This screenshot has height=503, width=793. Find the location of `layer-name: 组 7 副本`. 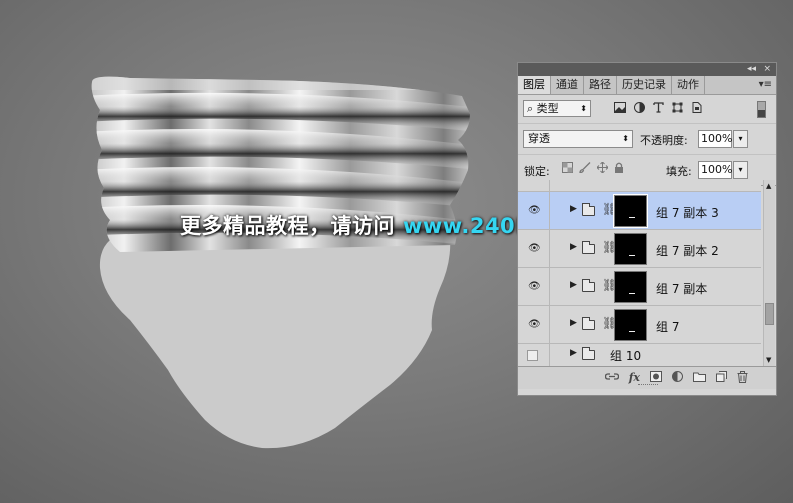

layer-name: 组 7 副本 is located at coordinates (681, 288).